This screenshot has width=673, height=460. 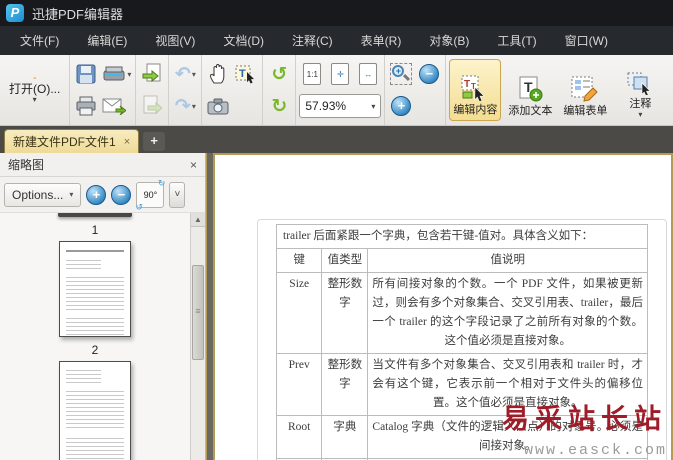 I want to click on menu-annotate: 注释(C), so click(x=312, y=40).